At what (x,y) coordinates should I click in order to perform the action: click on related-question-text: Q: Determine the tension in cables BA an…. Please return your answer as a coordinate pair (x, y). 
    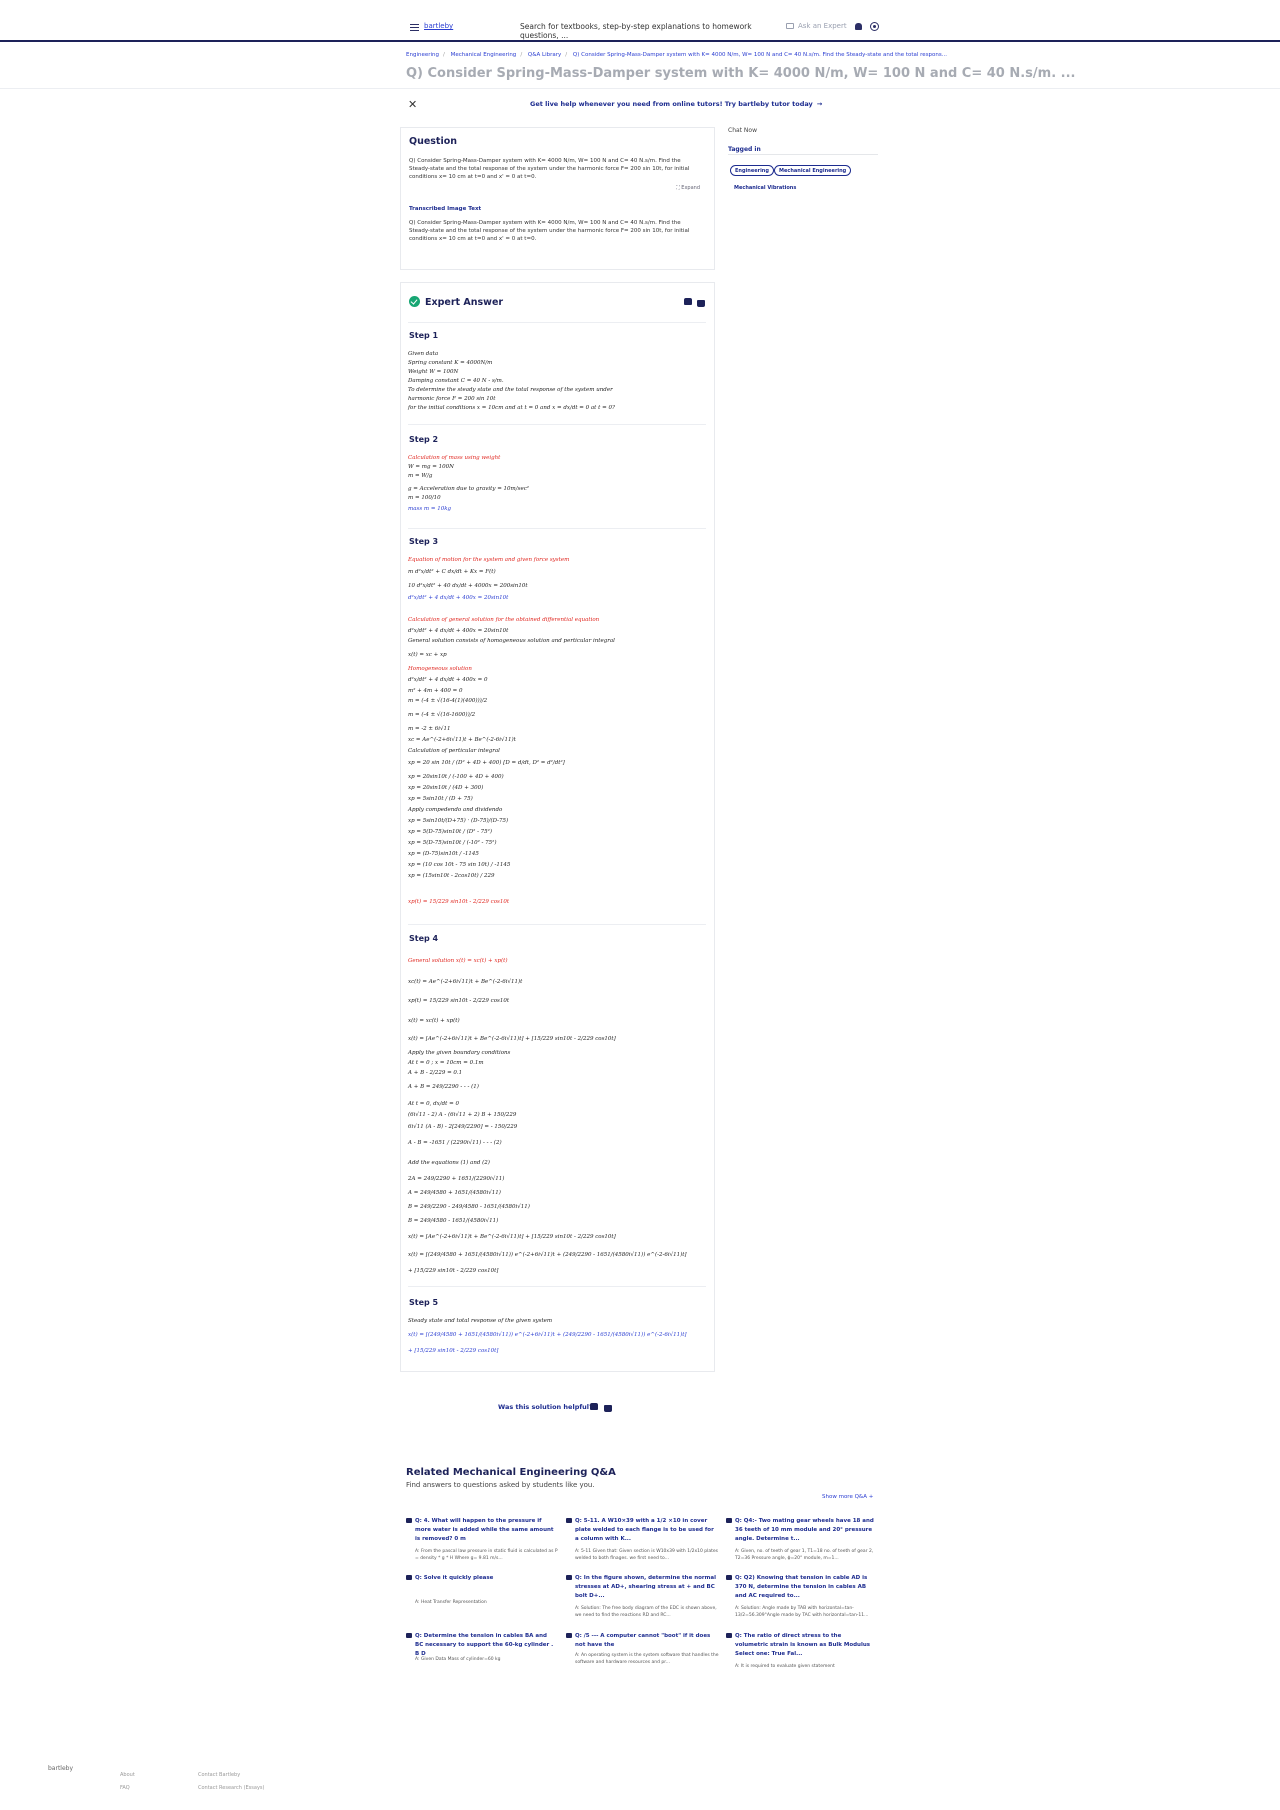
    Looking at the image, I should click on (484, 1645).